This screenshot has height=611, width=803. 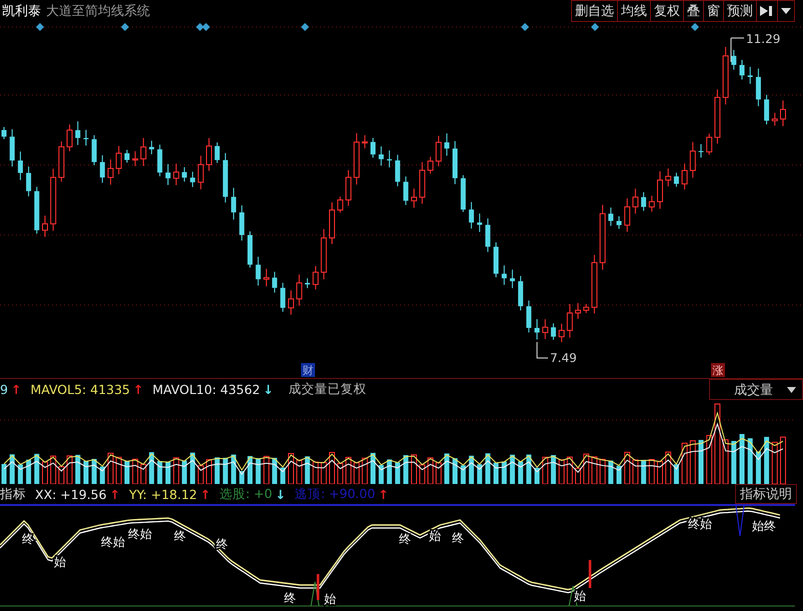 What do you see at coordinates (80, 389) in the screenshot?
I see `legend-value: MAVOL5: 41335` at bounding box center [80, 389].